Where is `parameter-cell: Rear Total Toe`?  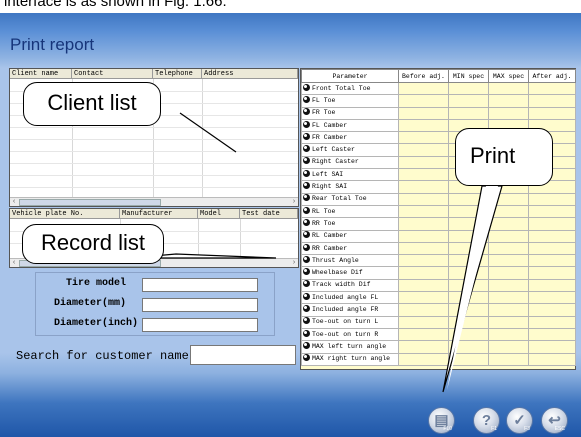
parameter-cell: Rear Total Toe is located at coordinates (350, 199).